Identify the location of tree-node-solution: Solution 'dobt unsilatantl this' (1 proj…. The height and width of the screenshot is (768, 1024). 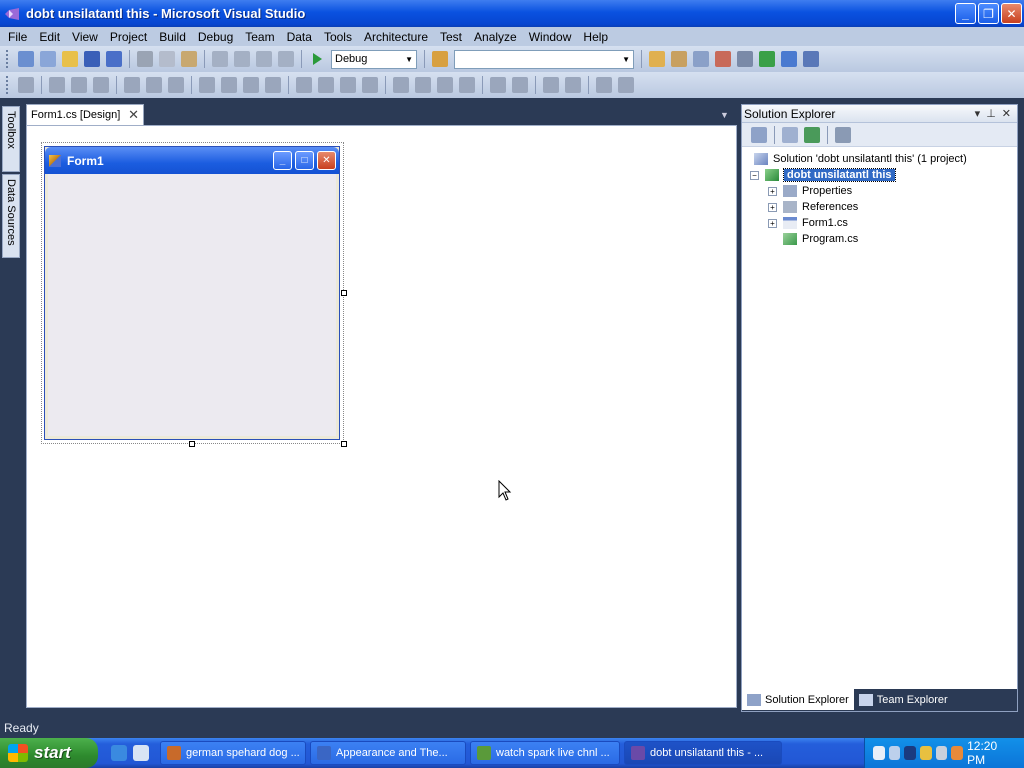
(879, 159).